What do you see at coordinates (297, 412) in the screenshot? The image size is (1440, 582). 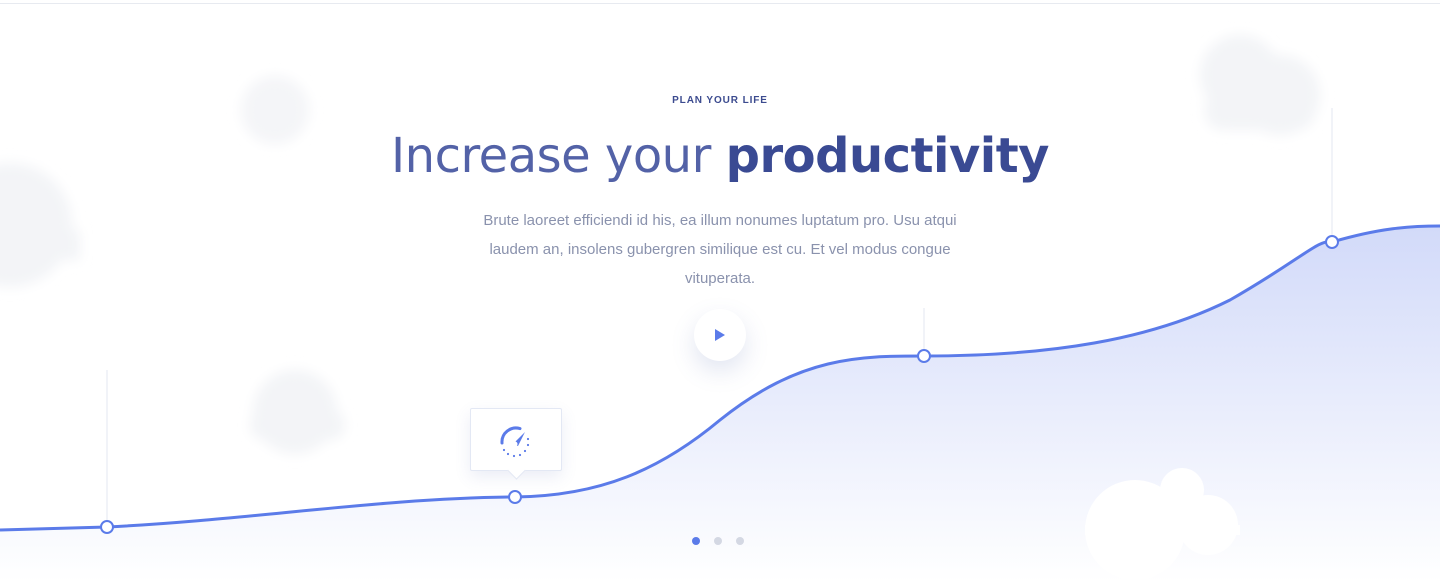 I see `bg-cloud-mid-left` at bounding box center [297, 412].